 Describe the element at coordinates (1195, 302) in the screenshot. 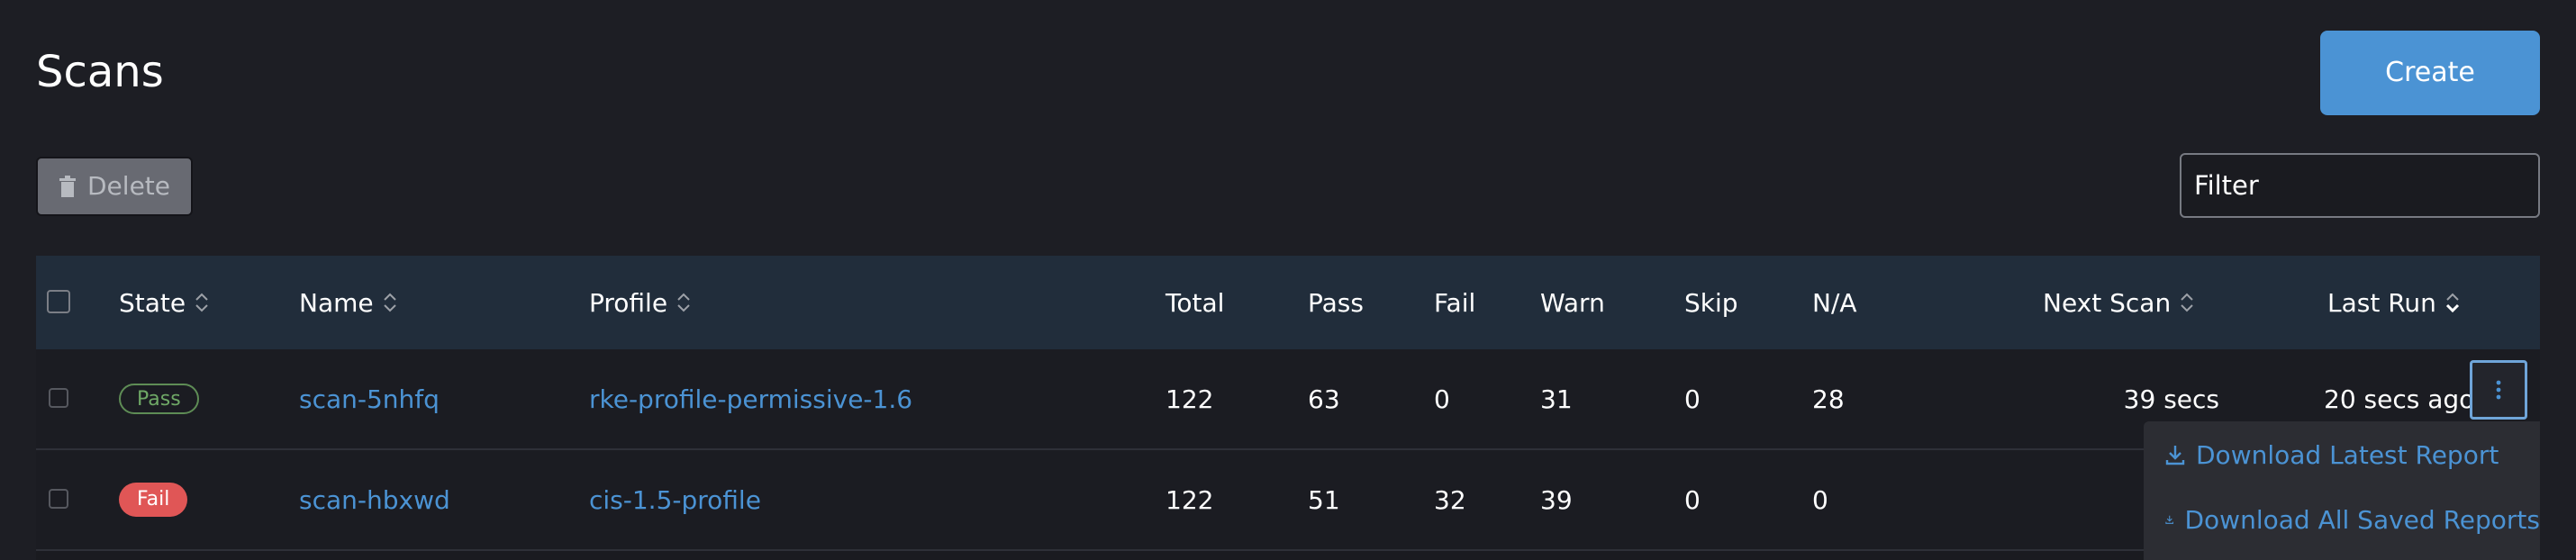

I see `column-header-total: Total` at that location.